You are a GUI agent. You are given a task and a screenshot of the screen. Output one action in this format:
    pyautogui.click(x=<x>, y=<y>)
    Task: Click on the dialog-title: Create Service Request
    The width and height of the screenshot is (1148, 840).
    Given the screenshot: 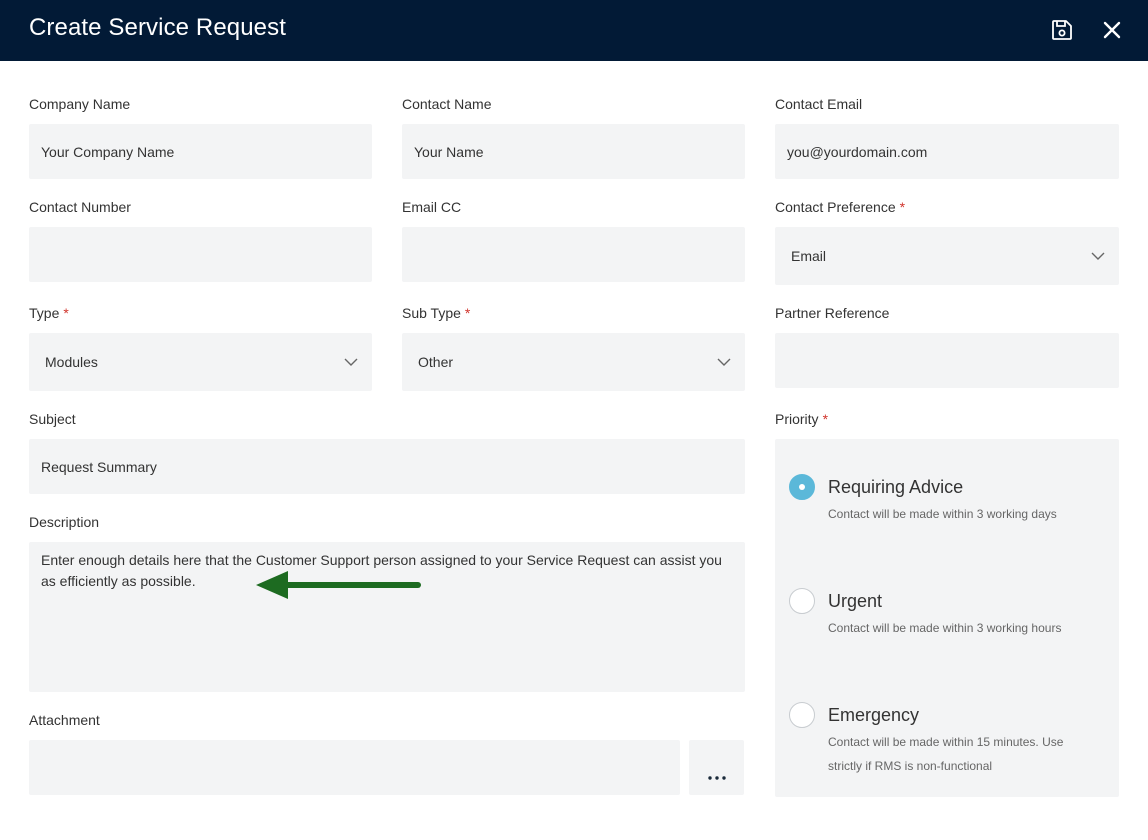 What is the action you would take?
    pyautogui.click(x=157, y=27)
    